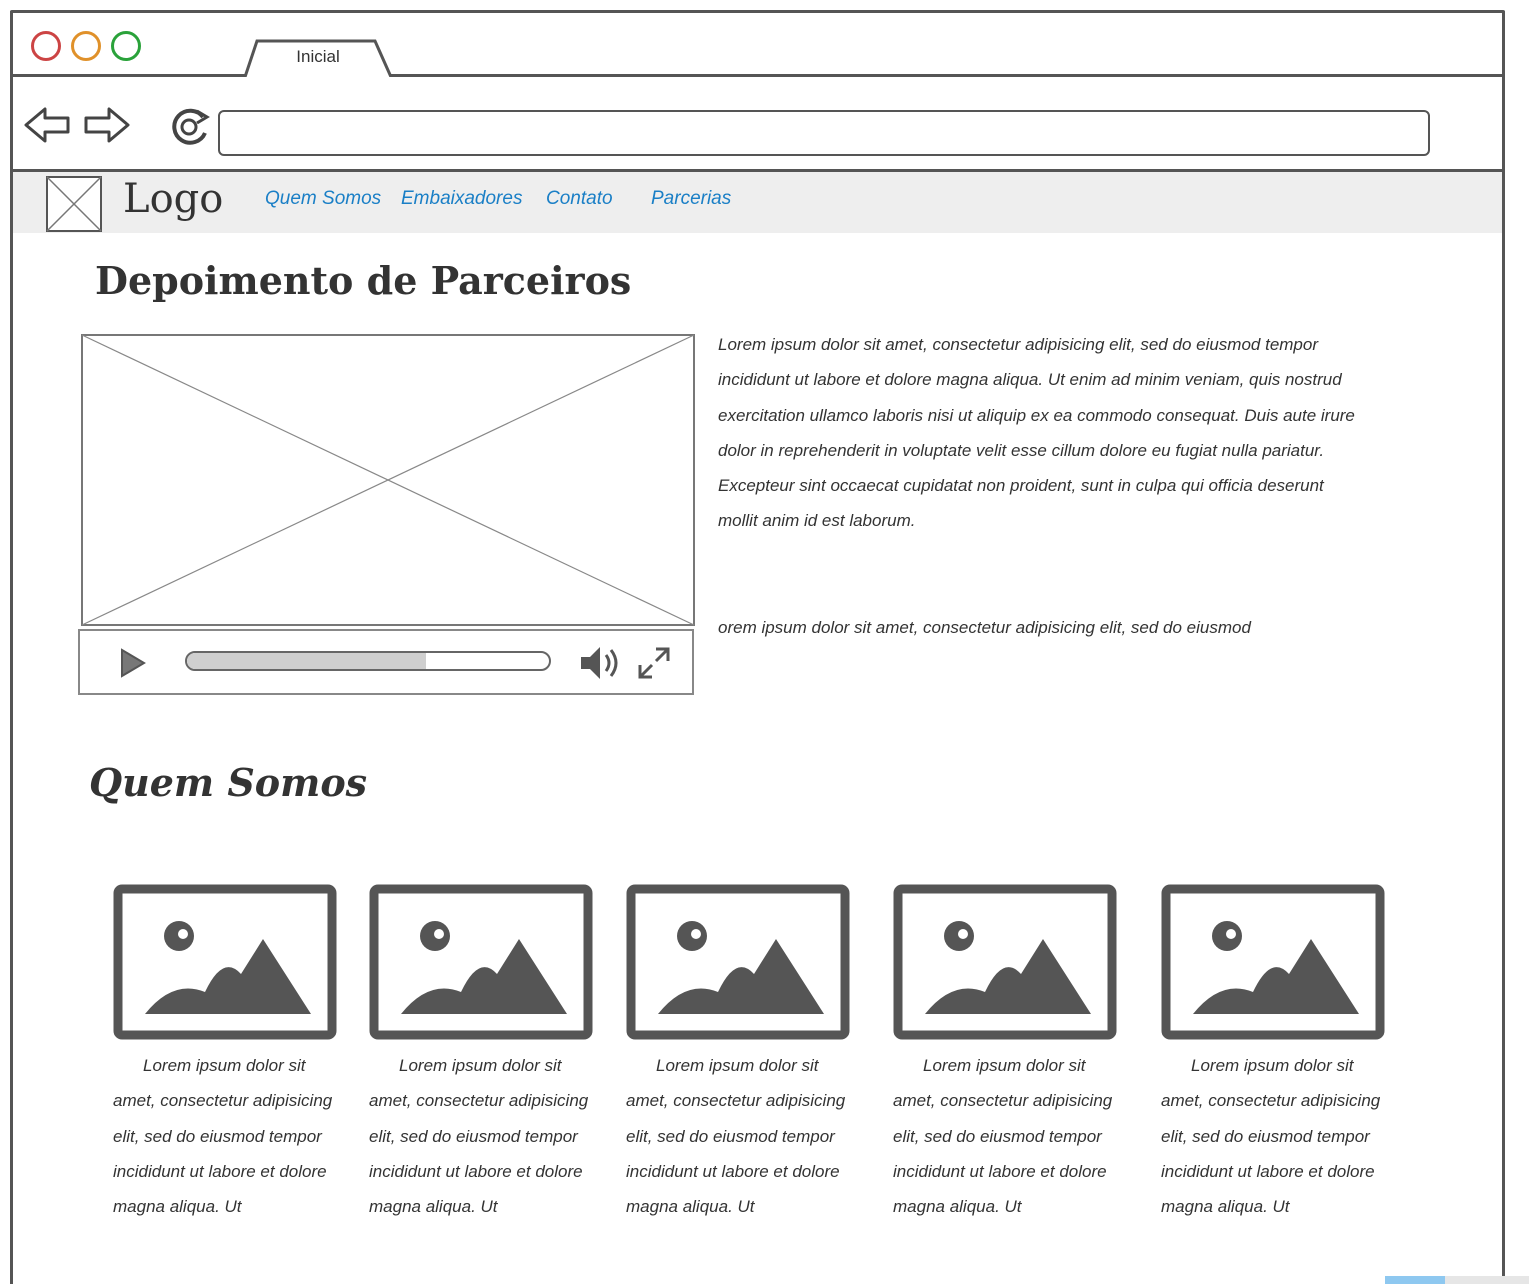  I want to click on nav-link-contato: Contato, so click(579, 199).